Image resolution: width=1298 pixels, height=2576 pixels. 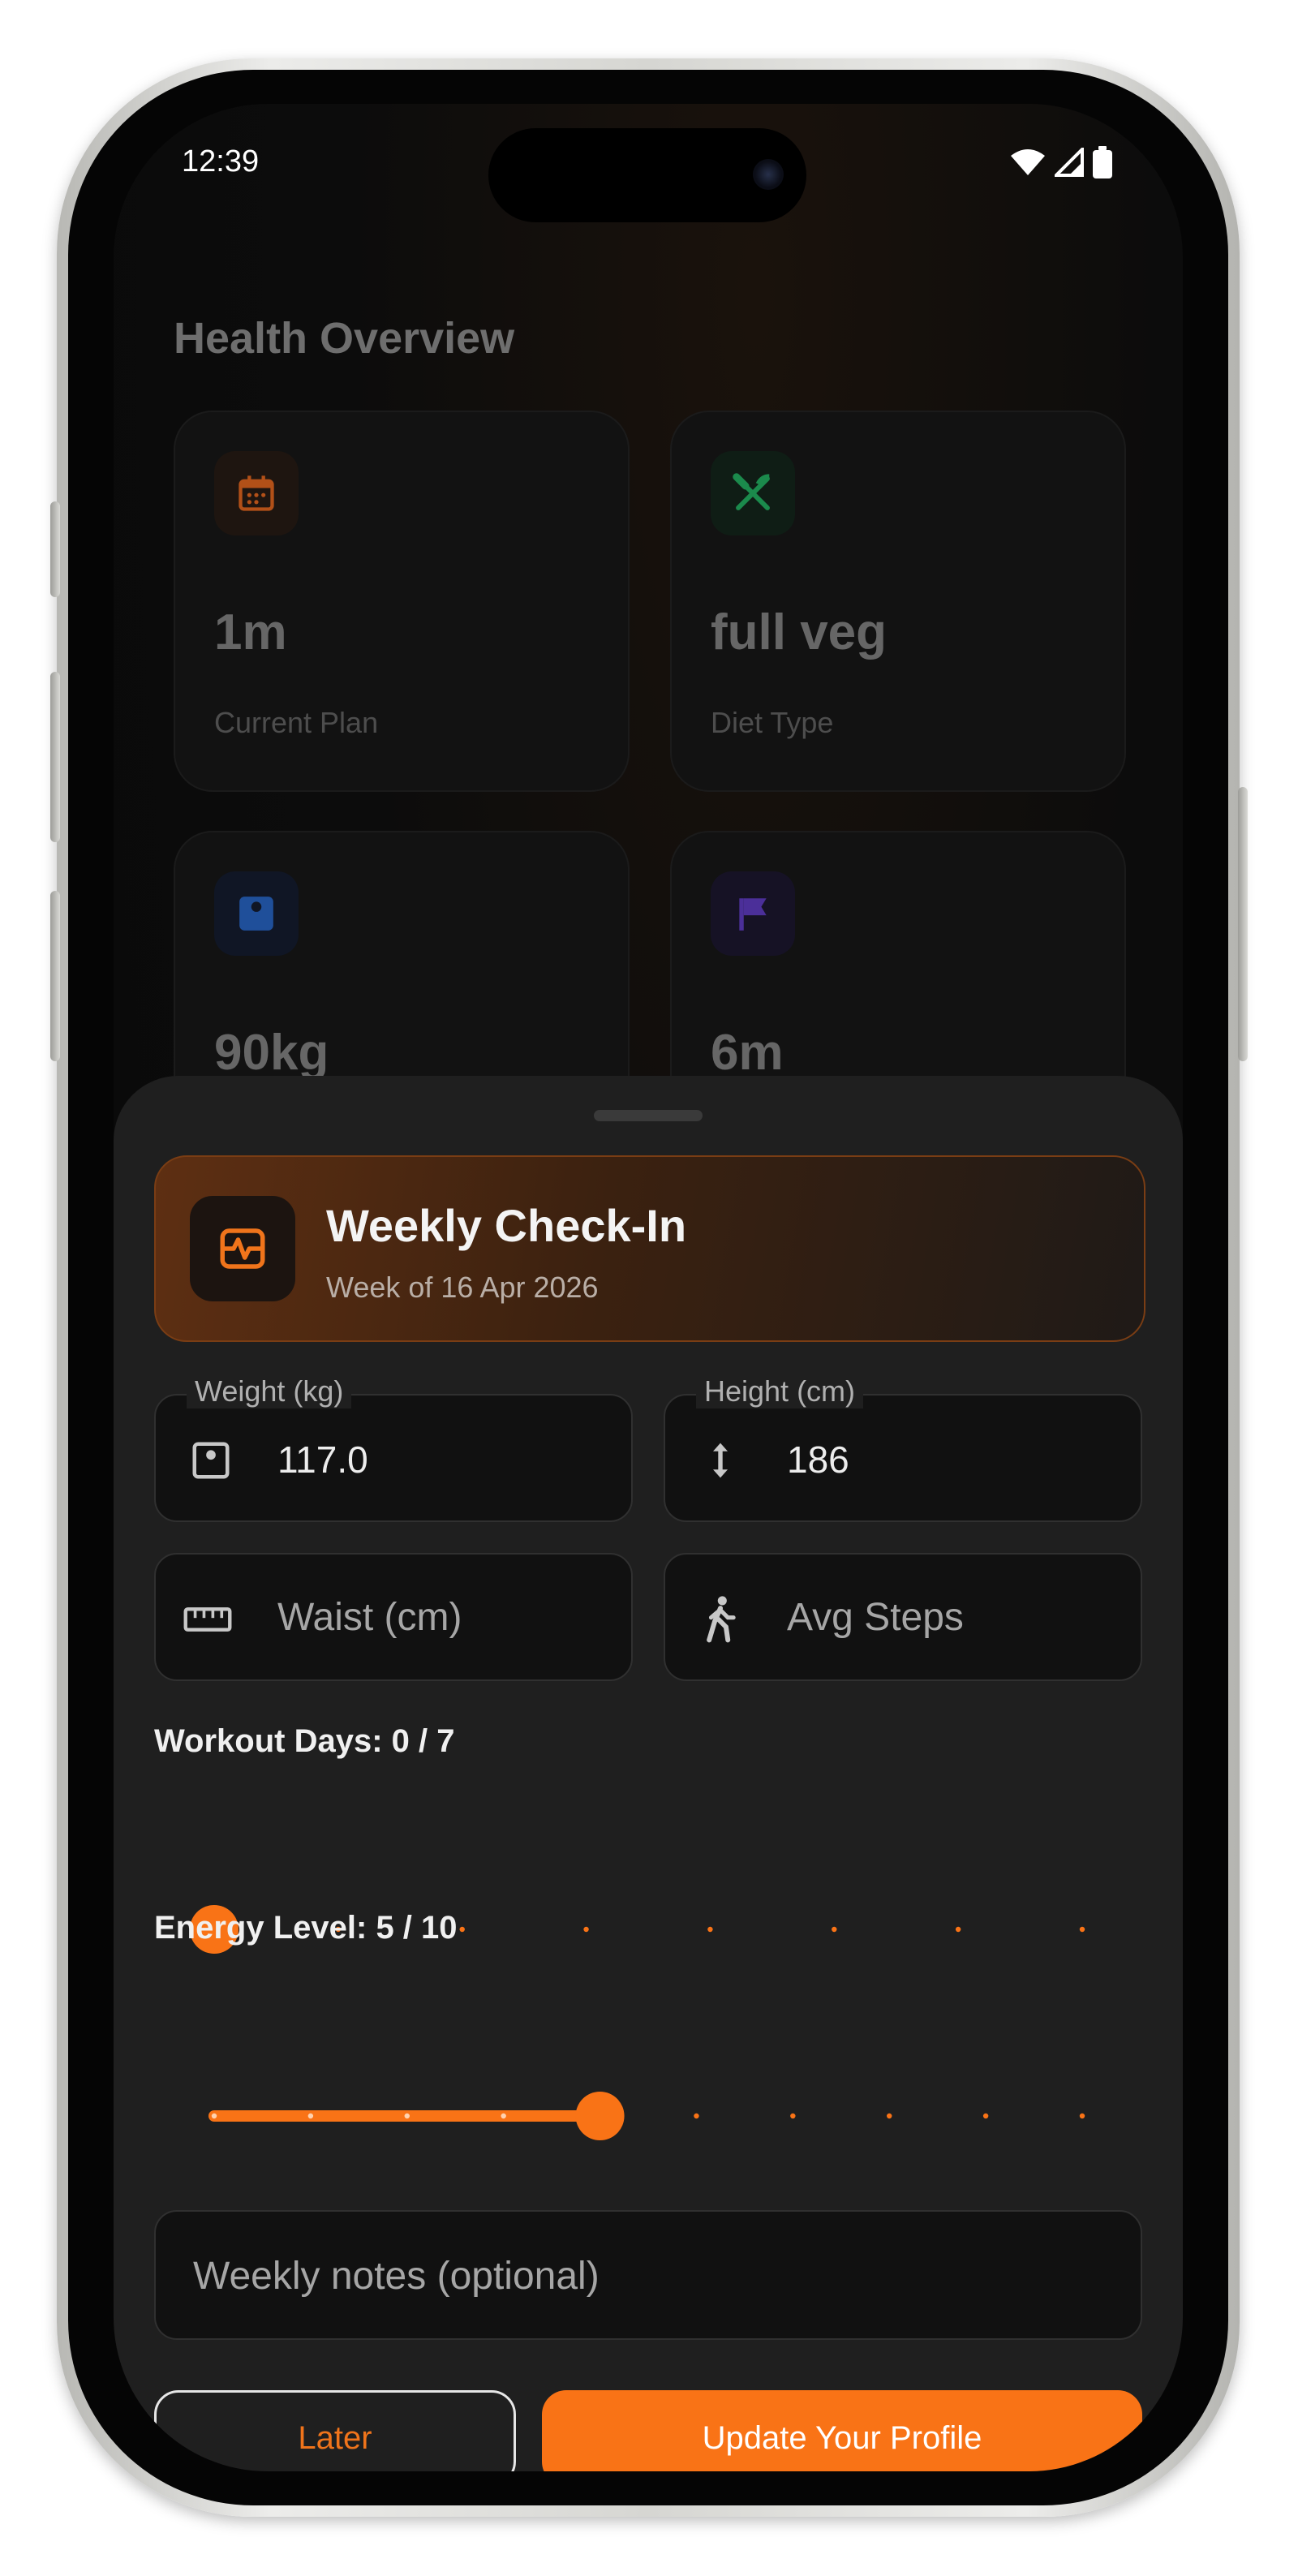 I want to click on diet-type-label: Diet Type, so click(x=772, y=722).